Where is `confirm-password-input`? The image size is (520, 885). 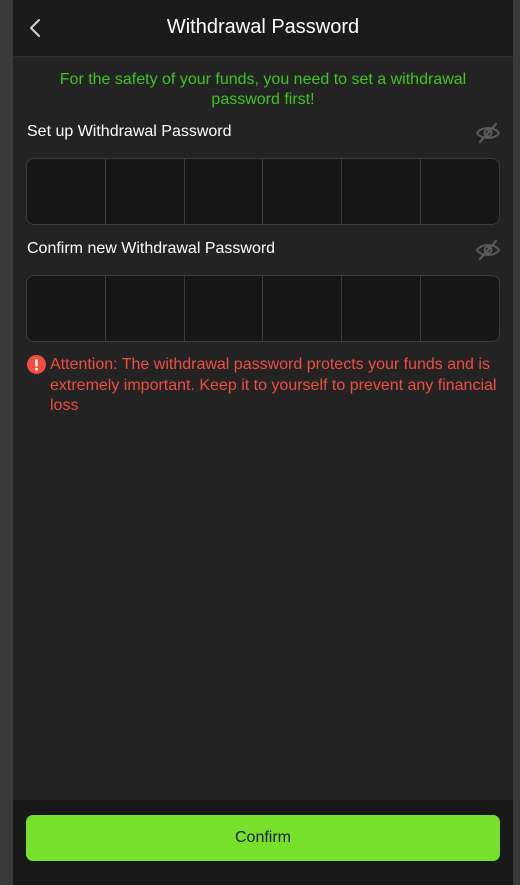
confirm-password-input is located at coordinates (263, 308).